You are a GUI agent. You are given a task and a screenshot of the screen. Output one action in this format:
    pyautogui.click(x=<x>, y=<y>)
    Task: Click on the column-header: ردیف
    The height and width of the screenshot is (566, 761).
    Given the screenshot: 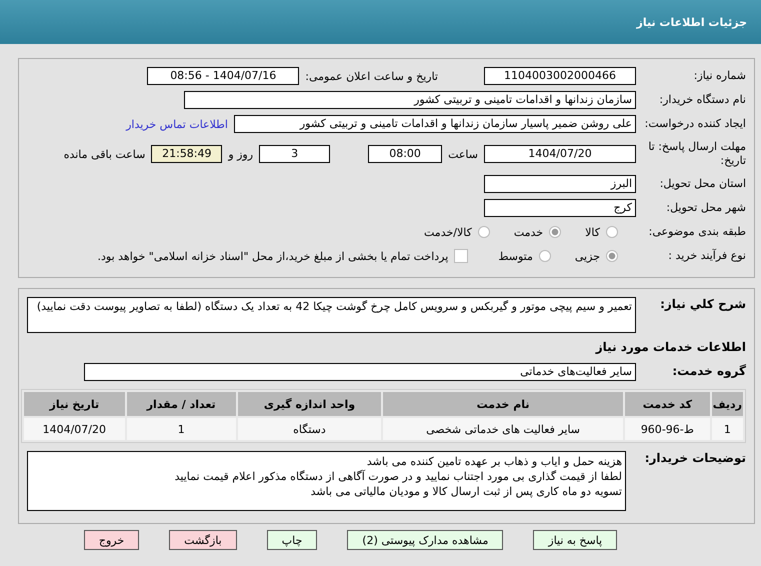 What is the action you would take?
    pyautogui.click(x=727, y=404)
    